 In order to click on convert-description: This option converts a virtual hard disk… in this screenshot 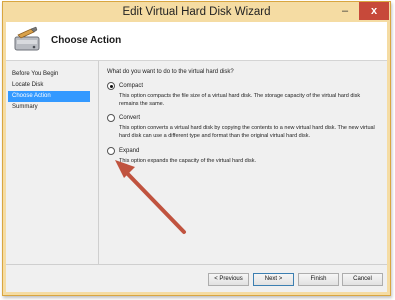, I will do `click(247, 132)`.